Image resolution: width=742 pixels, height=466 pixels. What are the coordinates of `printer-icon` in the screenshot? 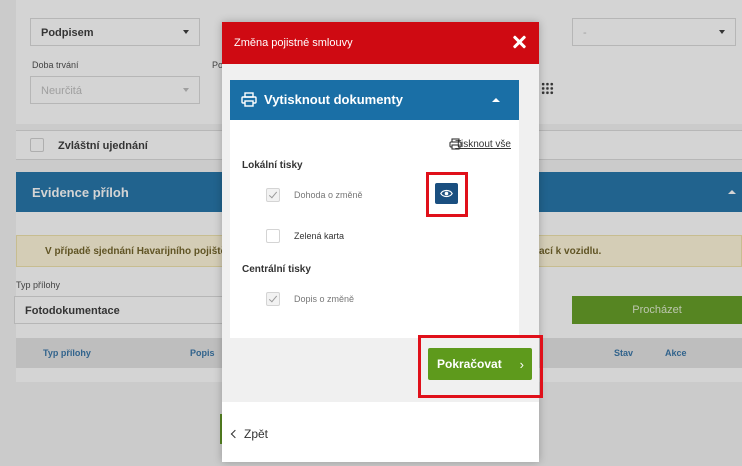 It's located at (249, 99).